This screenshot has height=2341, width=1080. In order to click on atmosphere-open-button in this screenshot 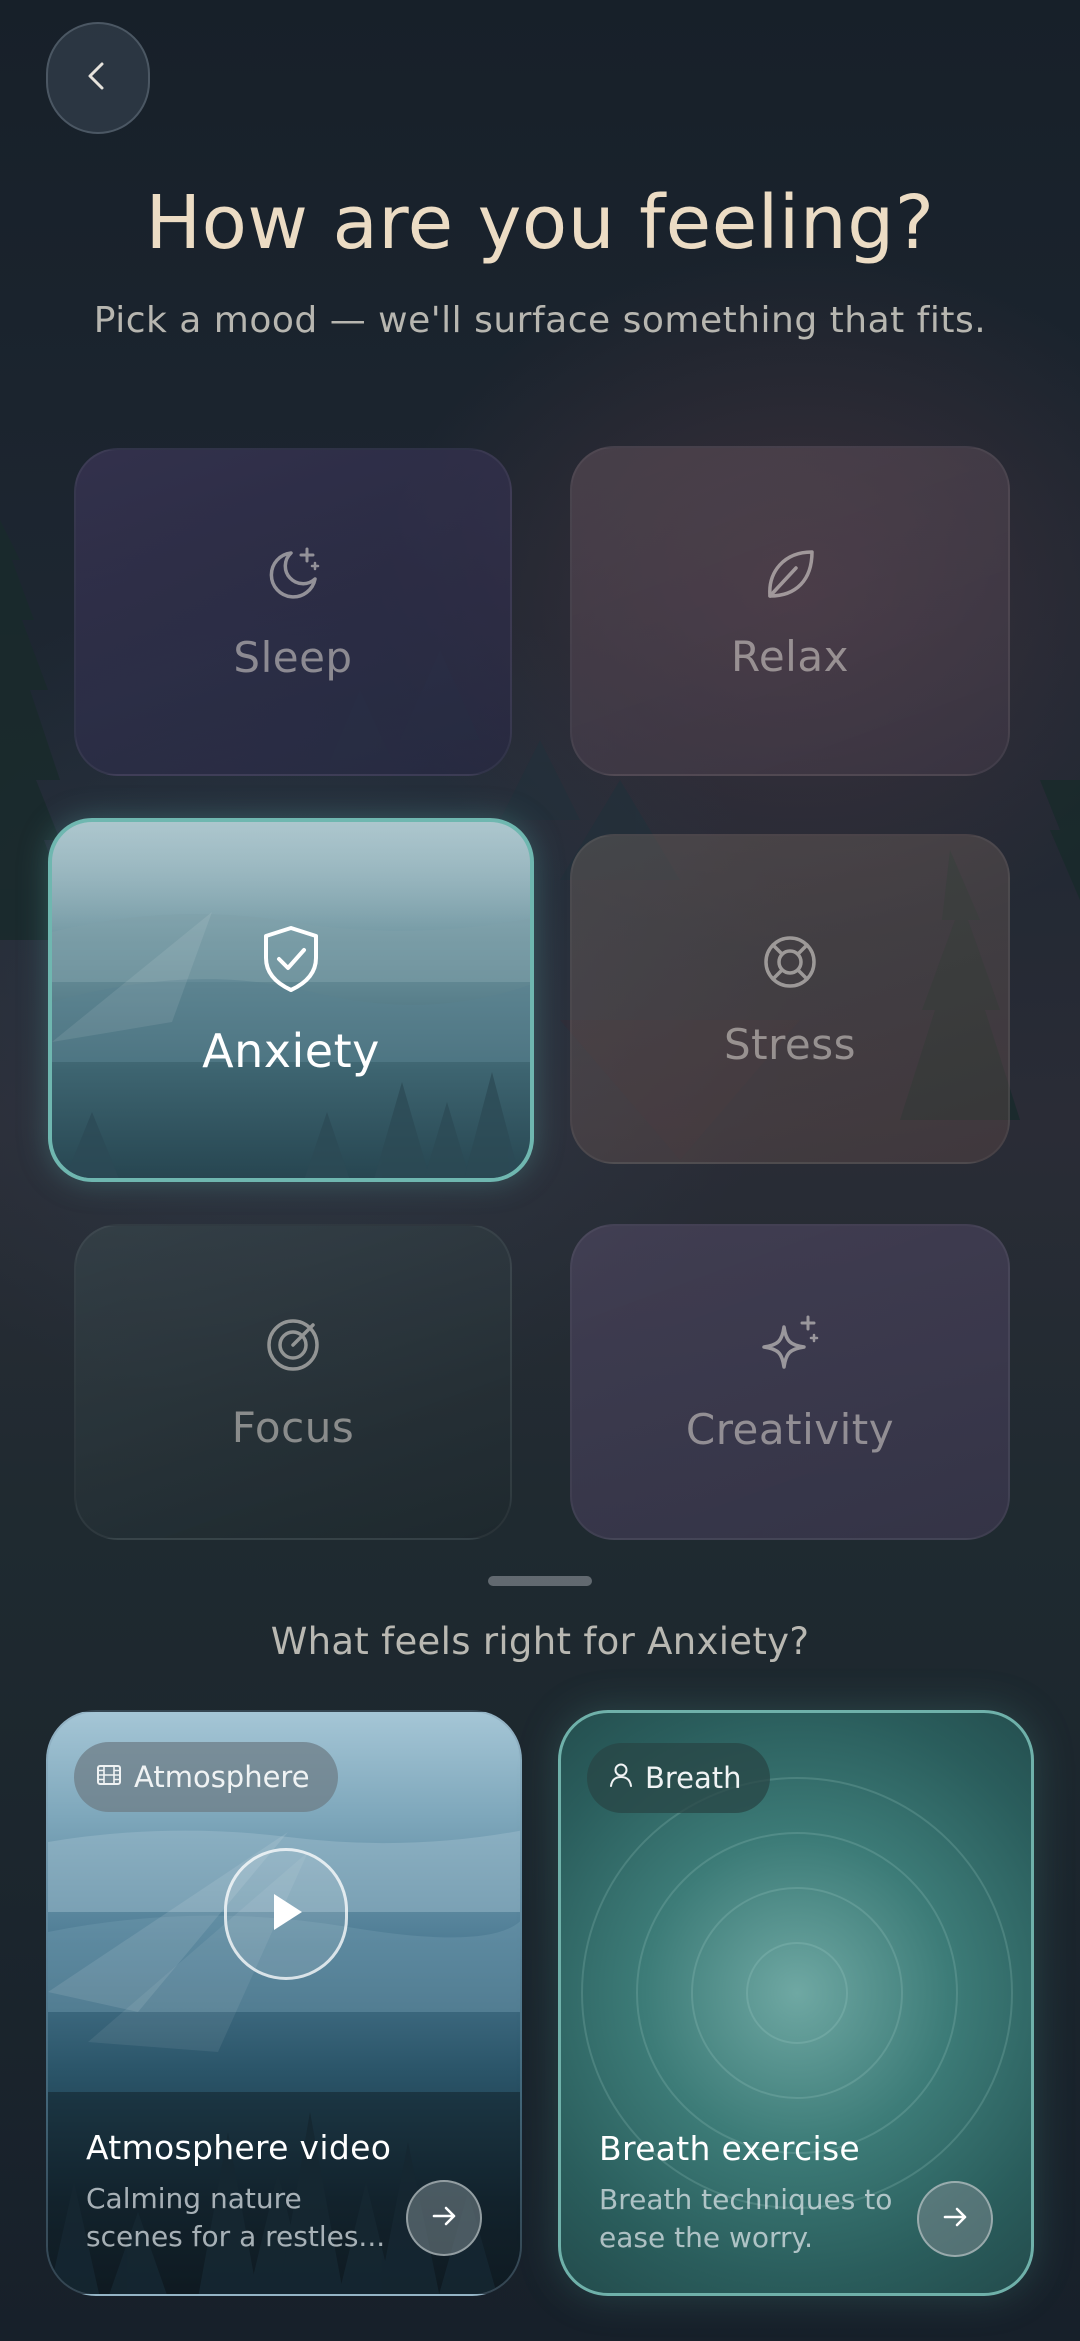, I will do `click(444, 2218)`.